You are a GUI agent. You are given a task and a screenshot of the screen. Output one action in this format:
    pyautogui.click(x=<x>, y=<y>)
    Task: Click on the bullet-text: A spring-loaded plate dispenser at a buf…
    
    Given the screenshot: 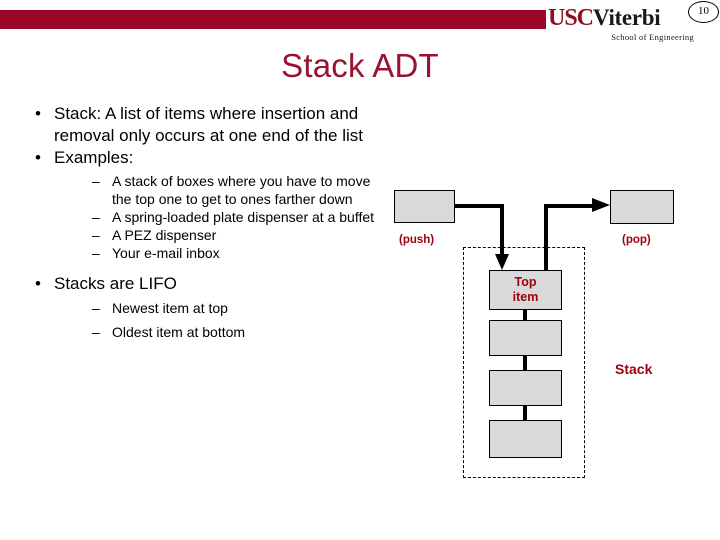 What is the action you would take?
    pyautogui.click(x=243, y=216)
    